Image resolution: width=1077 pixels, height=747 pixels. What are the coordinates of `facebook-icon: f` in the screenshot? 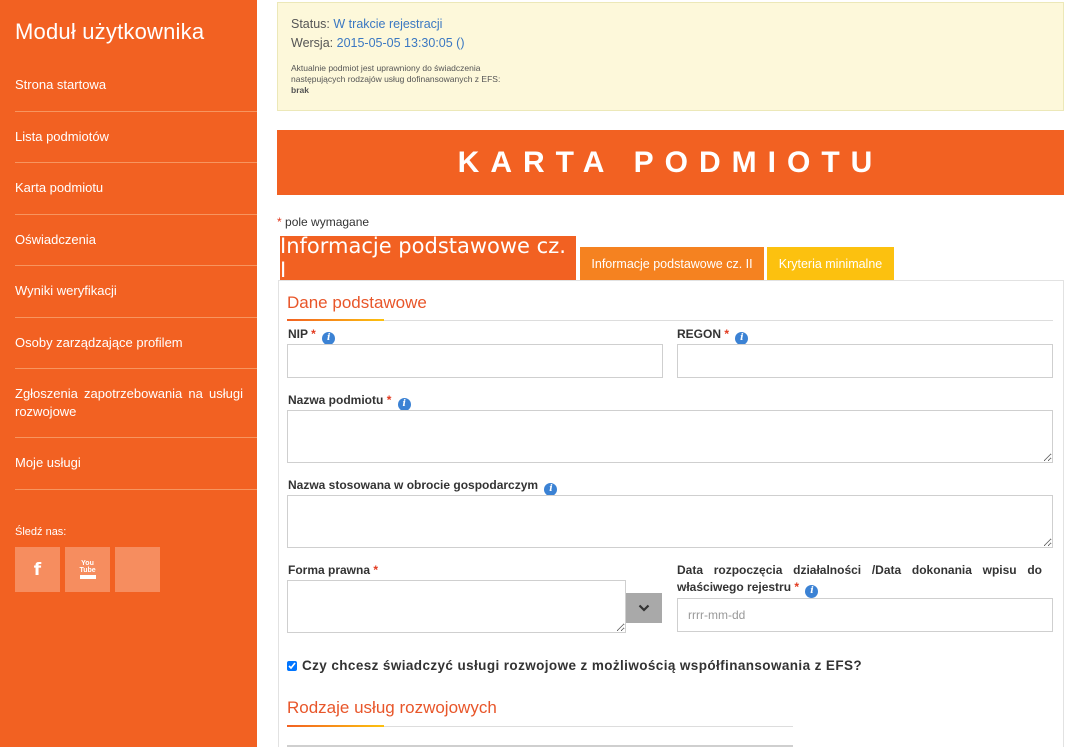 It's located at (37, 569).